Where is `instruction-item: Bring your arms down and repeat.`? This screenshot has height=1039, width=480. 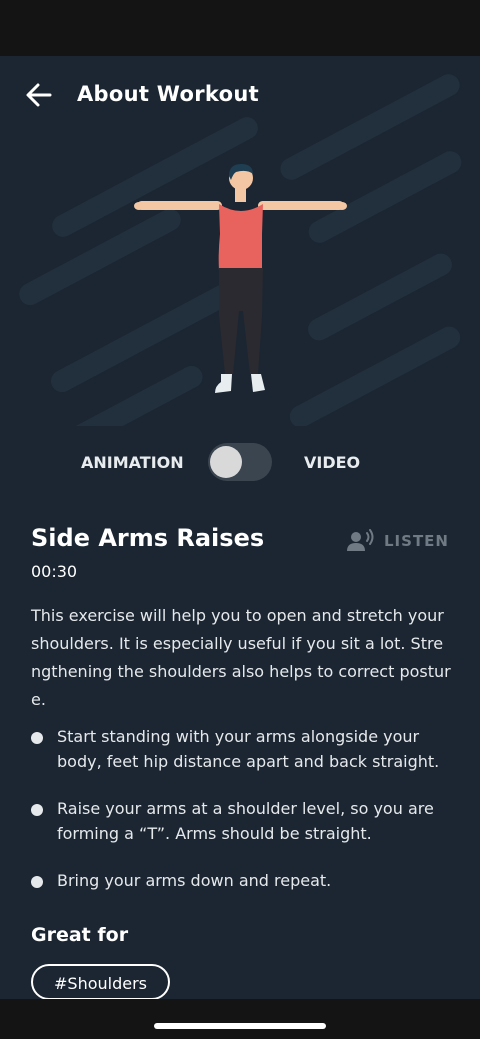
instruction-item: Bring your arms down and repeat. is located at coordinates (243, 880).